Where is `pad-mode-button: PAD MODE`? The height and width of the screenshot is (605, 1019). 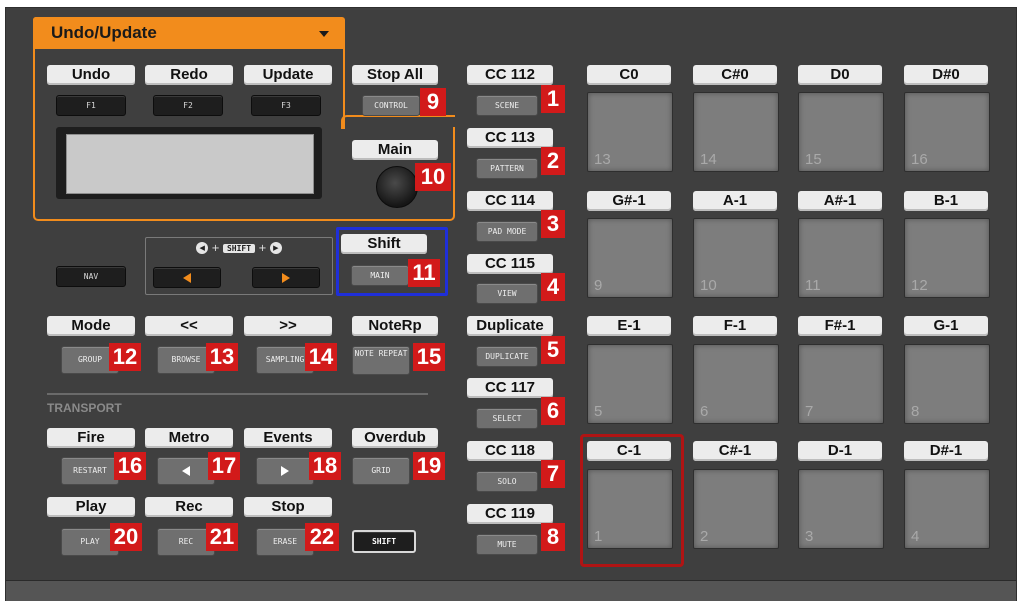 pad-mode-button: PAD MODE is located at coordinates (507, 231).